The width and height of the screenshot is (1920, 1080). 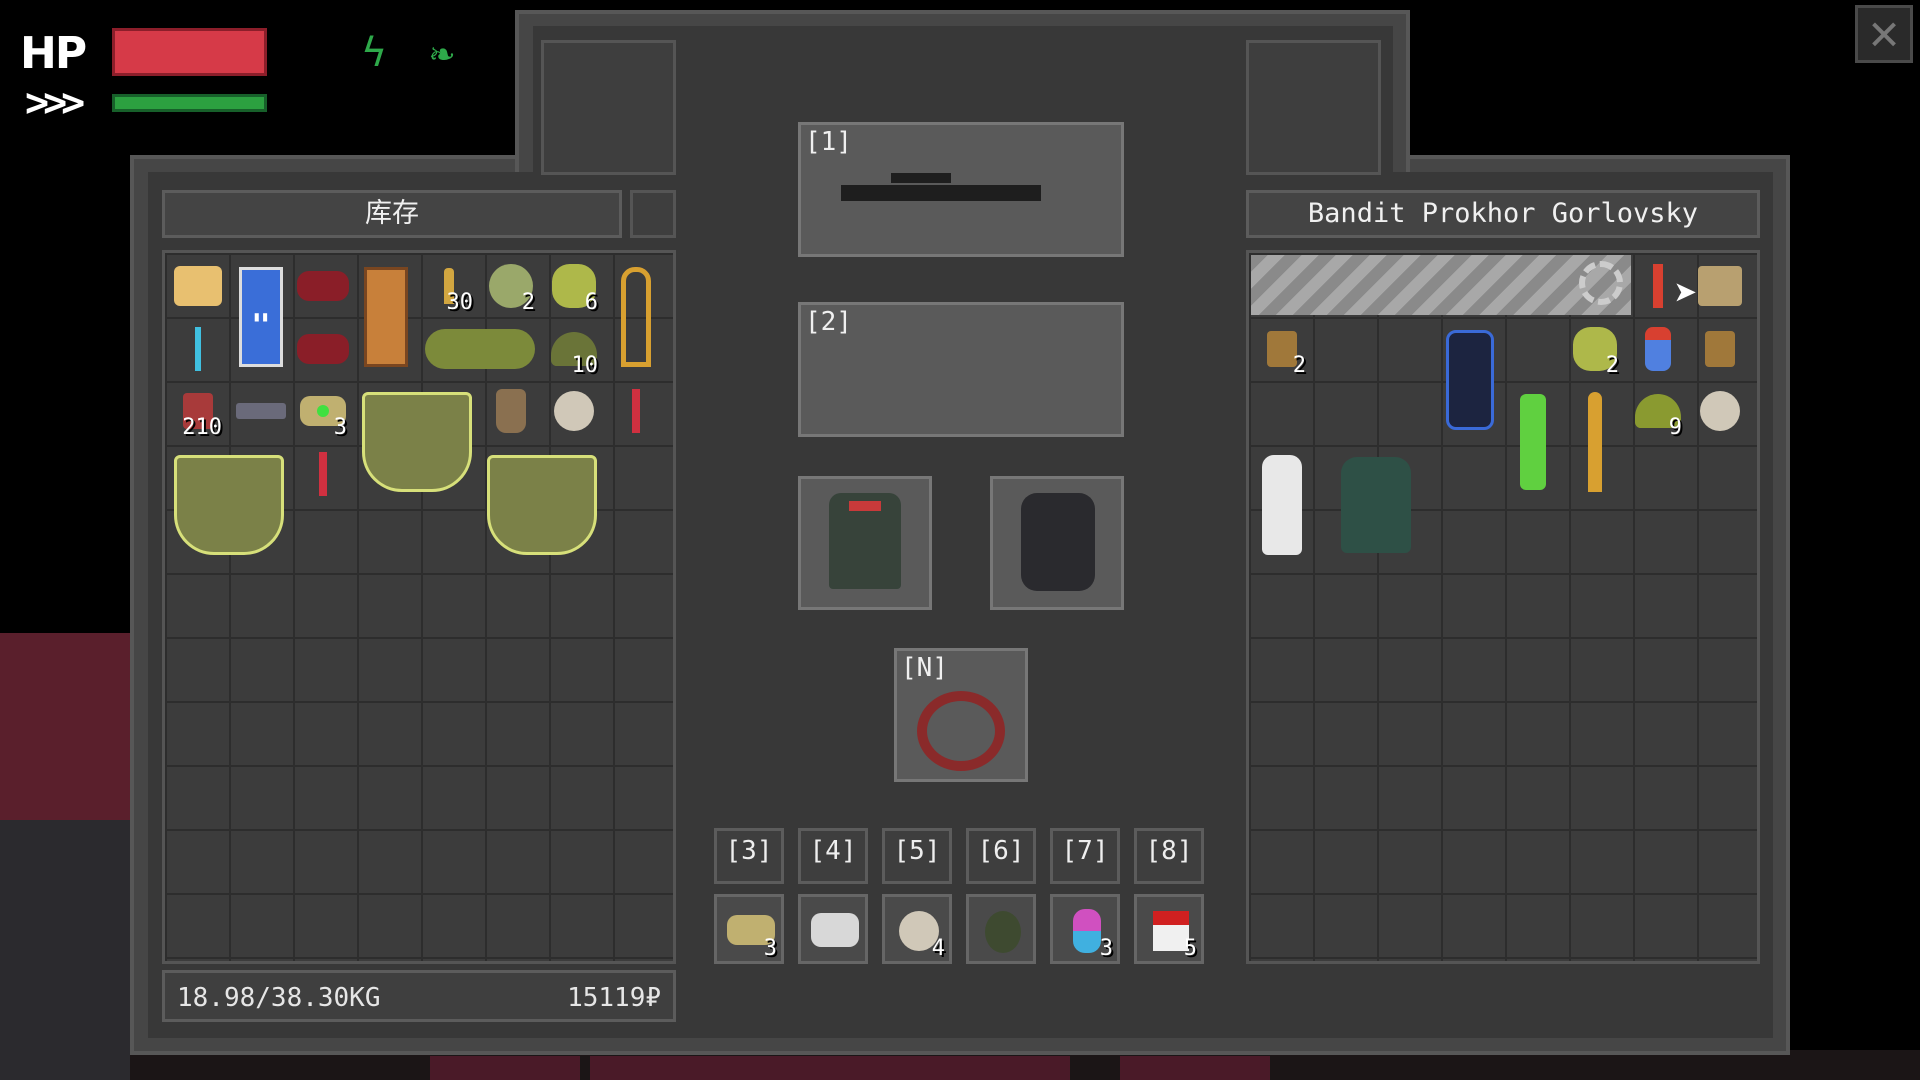 I want to click on spray-can-item, so click(x=1533, y=442).